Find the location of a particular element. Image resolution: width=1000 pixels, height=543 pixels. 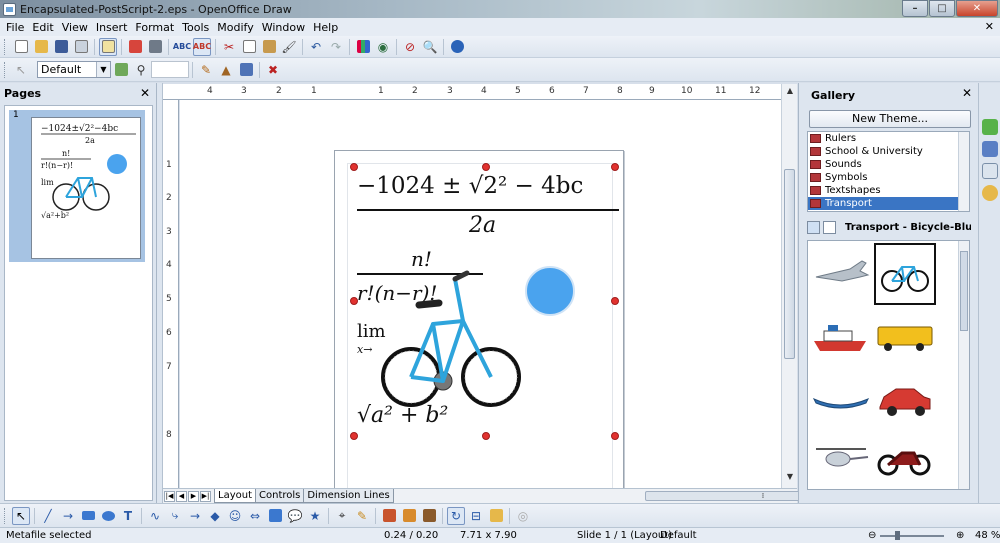

print-icon is located at coordinates (155, 47).